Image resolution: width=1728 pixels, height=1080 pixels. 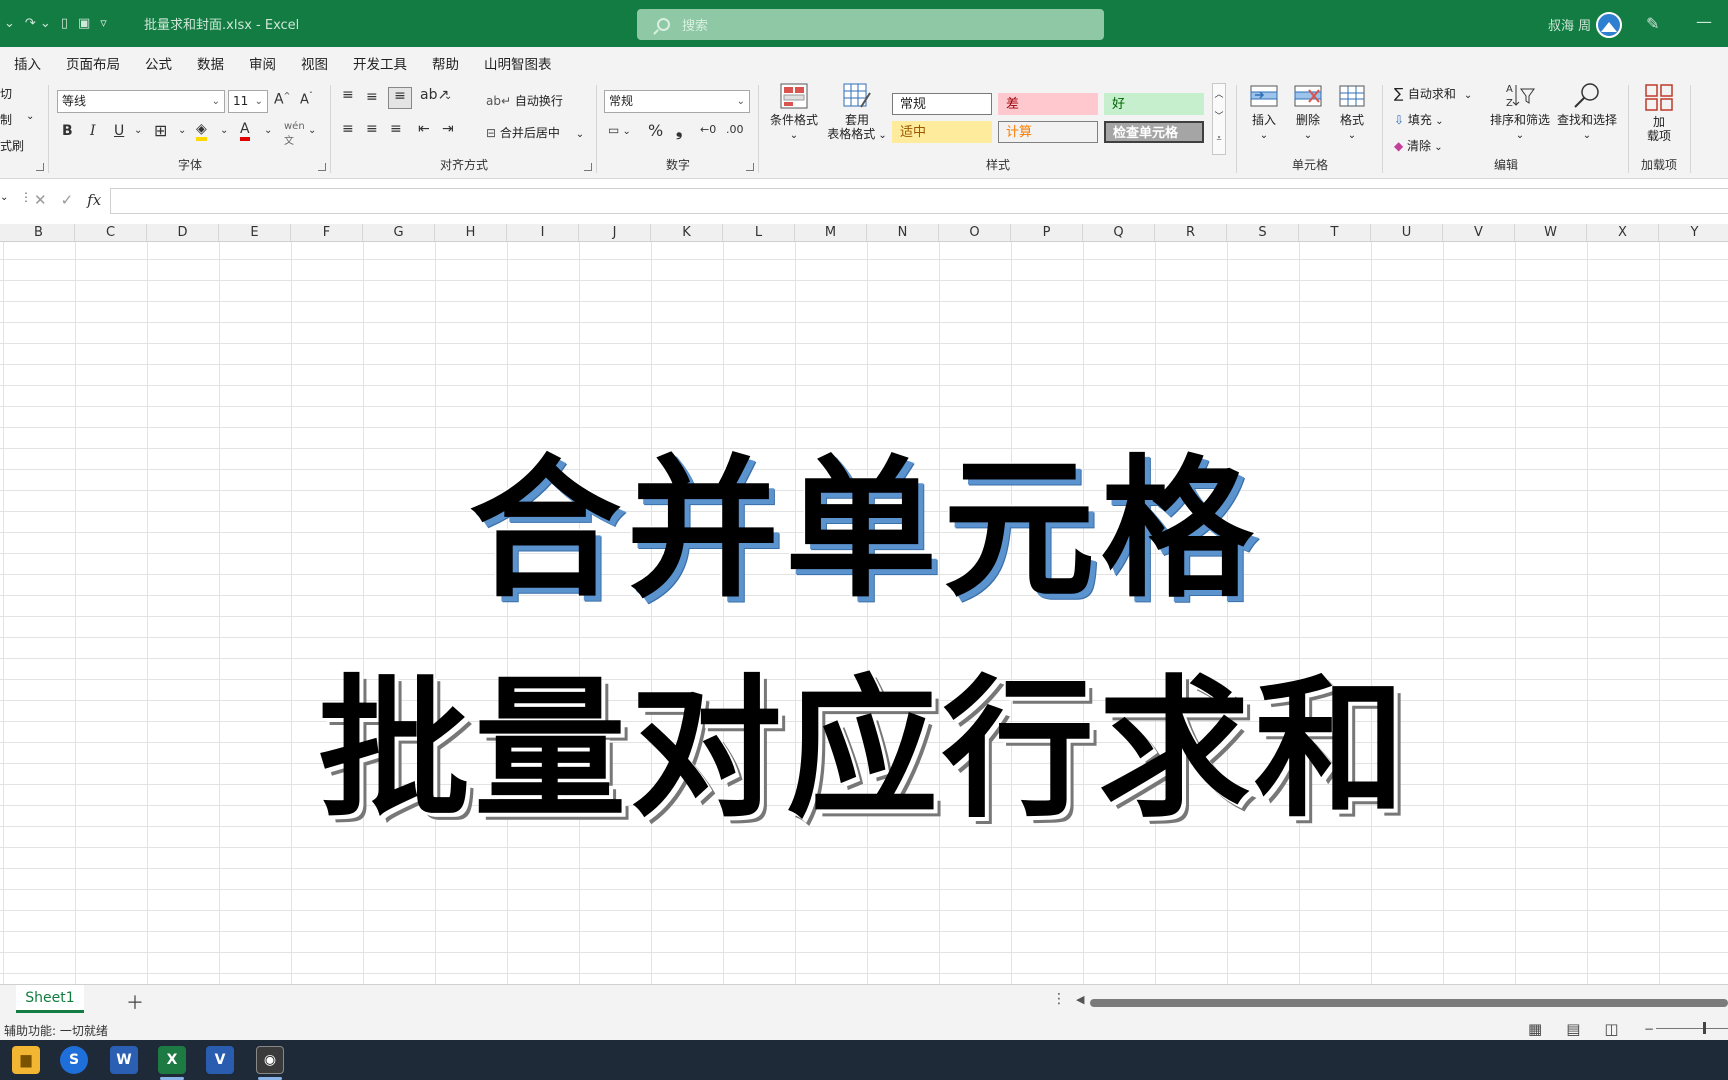 I want to click on redo-icon: ↷ ⌄, so click(x=38, y=23).